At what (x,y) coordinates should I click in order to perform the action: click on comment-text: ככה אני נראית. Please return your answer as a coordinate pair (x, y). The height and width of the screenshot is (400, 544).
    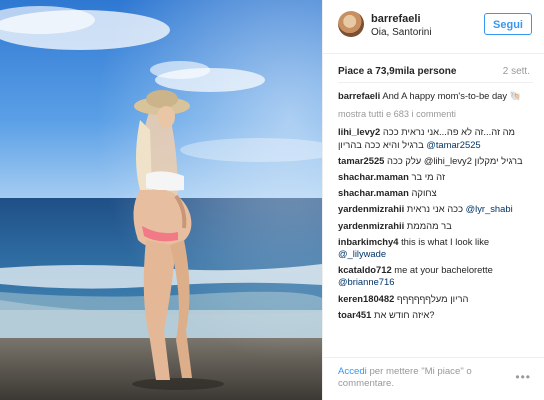
    Looking at the image, I should click on (435, 209).